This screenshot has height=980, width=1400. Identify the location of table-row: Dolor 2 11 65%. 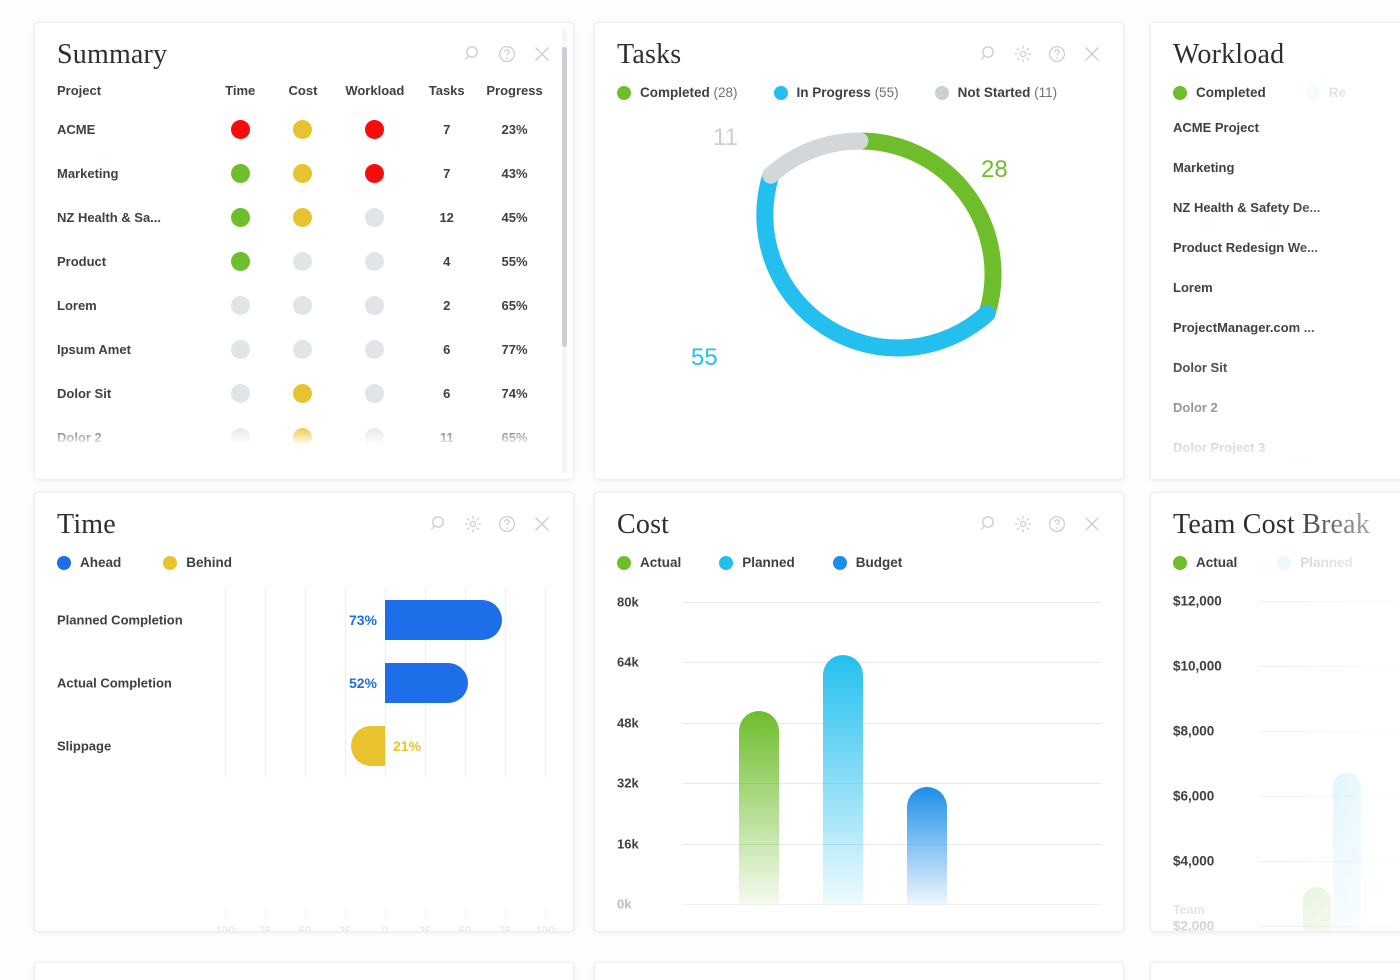
(304, 439).